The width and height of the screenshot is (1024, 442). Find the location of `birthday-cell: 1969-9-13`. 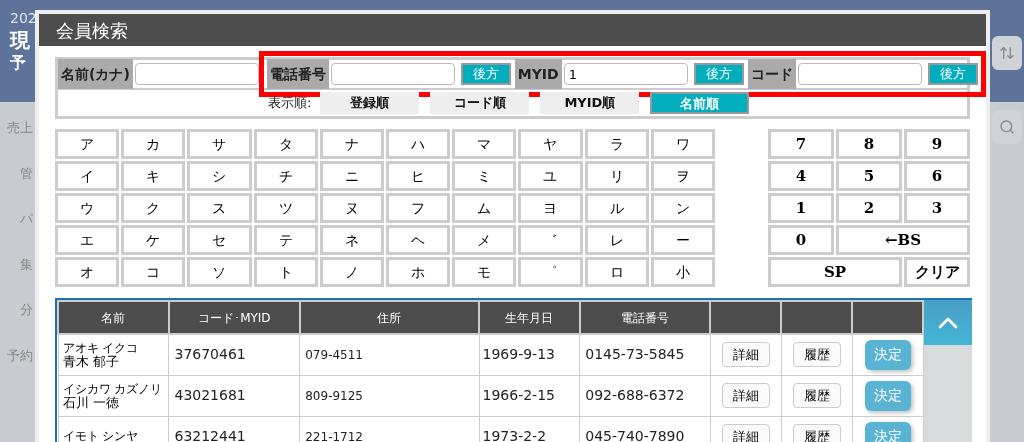

birthday-cell: 1969-9-13 is located at coordinates (529, 354).